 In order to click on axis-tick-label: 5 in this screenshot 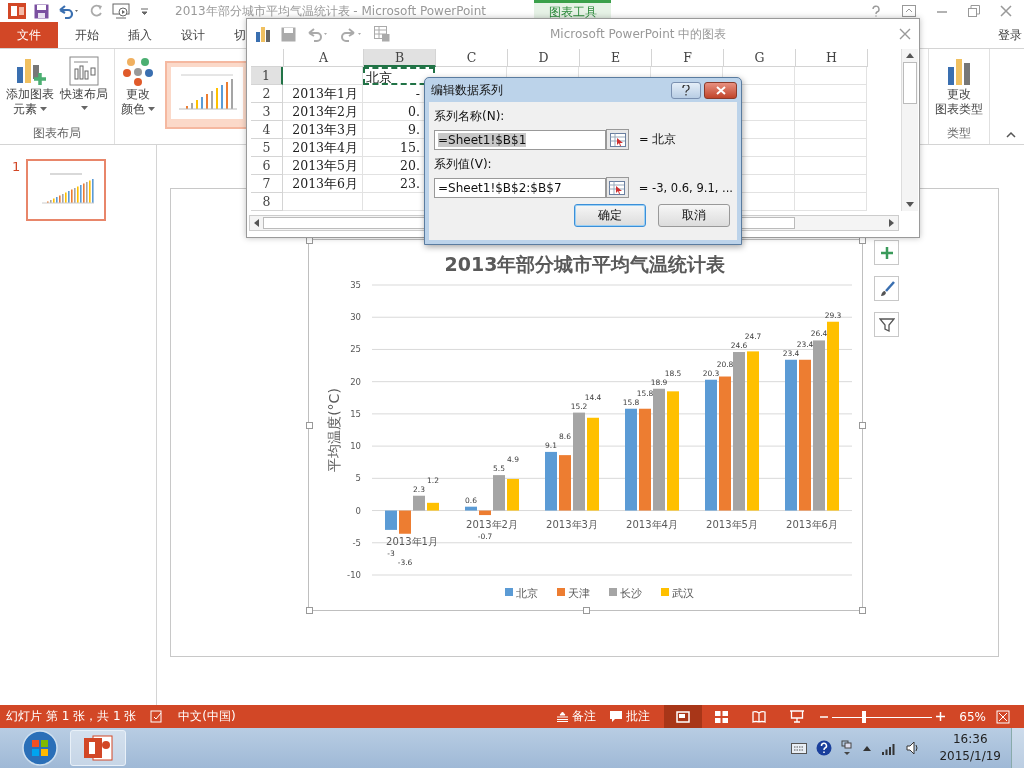, I will do `click(358, 478)`.